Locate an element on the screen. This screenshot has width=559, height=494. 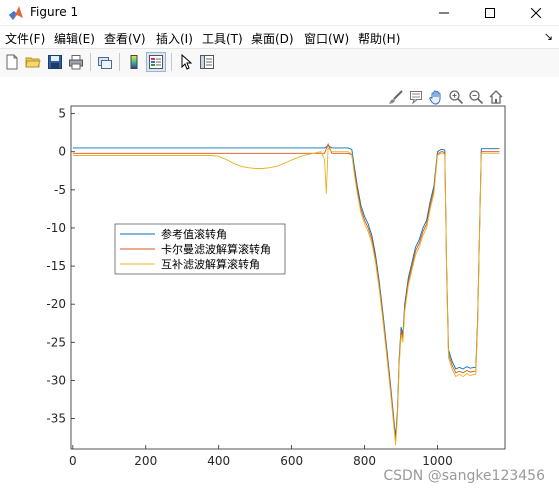
printer-icon is located at coordinates (76, 62).